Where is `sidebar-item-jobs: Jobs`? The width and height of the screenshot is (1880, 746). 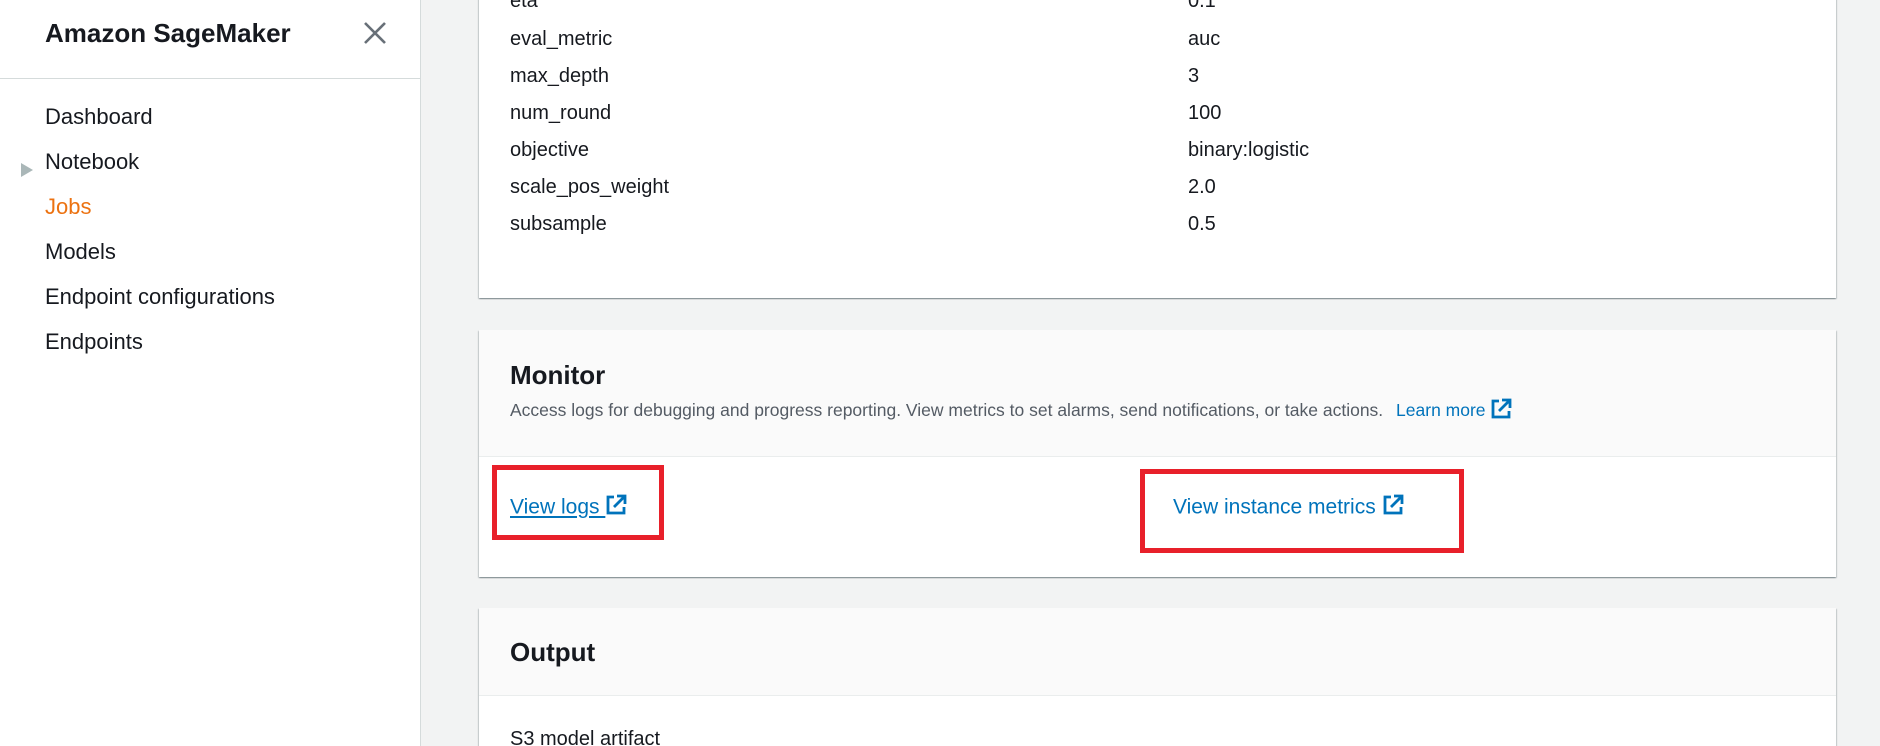 sidebar-item-jobs: Jobs is located at coordinates (210, 212).